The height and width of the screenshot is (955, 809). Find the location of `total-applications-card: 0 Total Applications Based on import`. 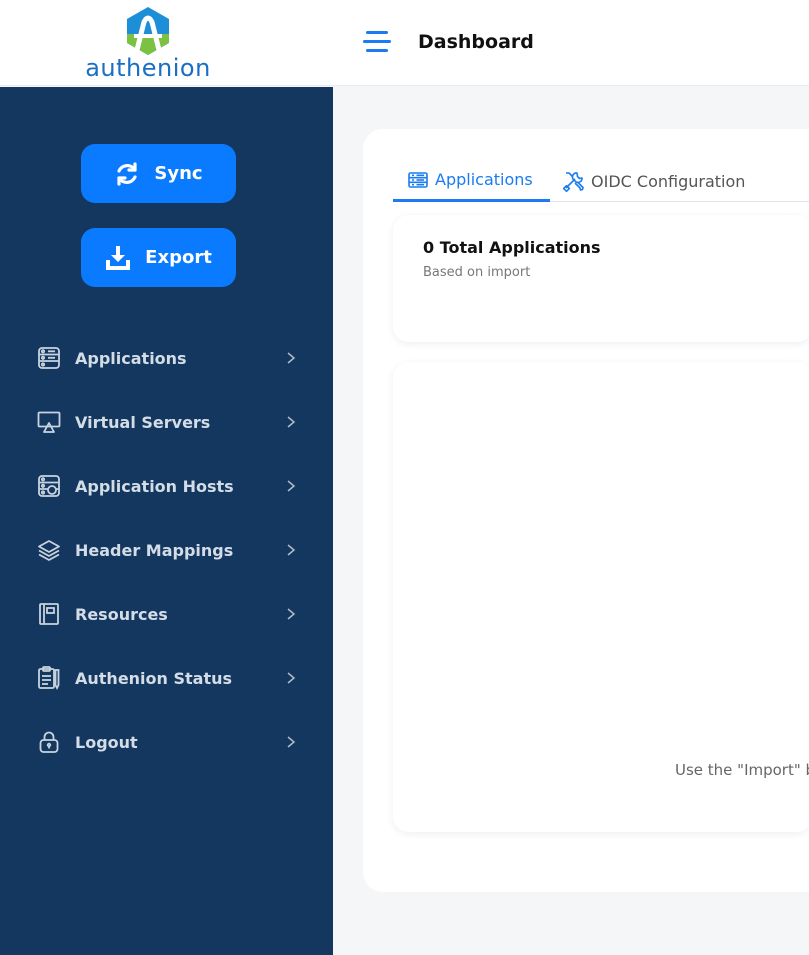

total-applications-card: 0 Total Applications Based on import is located at coordinates (601, 278).